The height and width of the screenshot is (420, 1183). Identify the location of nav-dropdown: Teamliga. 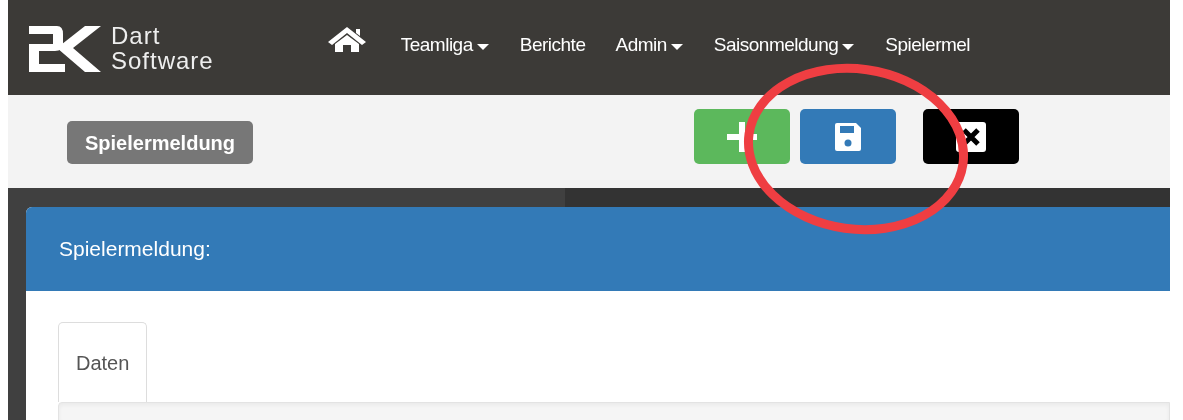
(445, 45).